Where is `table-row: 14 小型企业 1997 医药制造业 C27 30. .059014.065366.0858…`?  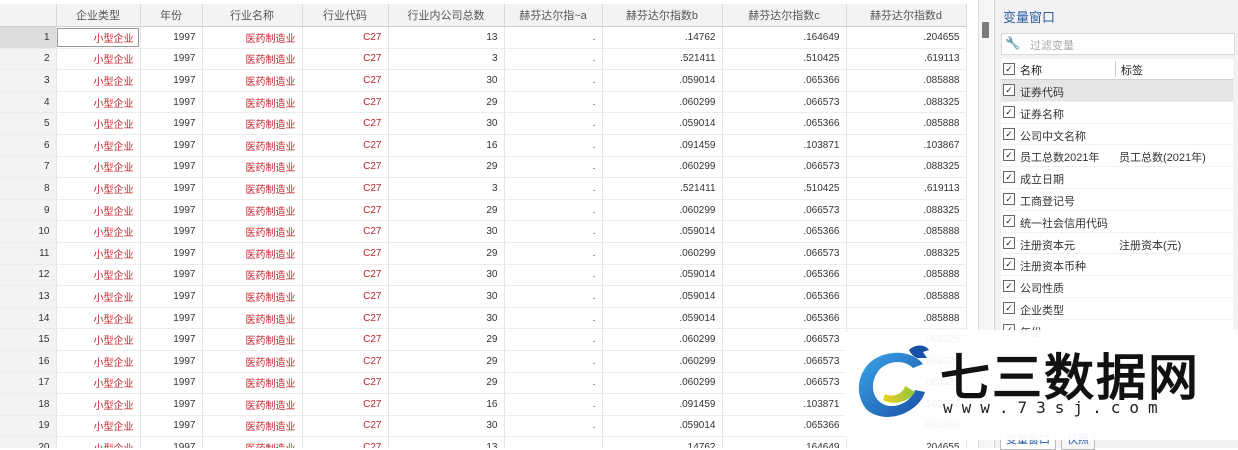
table-row: 14 小型企业 1997 医药制造业 C27 30. .059014.065366.0858… is located at coordinates (483, 318).